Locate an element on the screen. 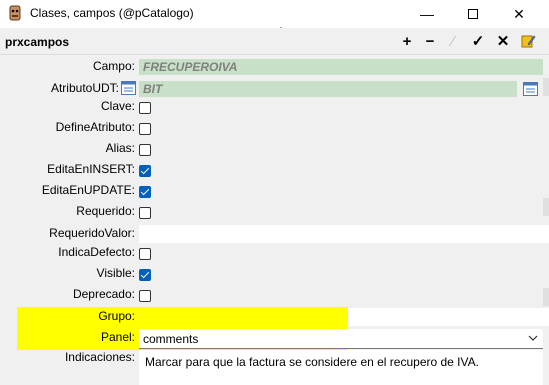  panel-select-value: comments is located at coordinates (171, 339).